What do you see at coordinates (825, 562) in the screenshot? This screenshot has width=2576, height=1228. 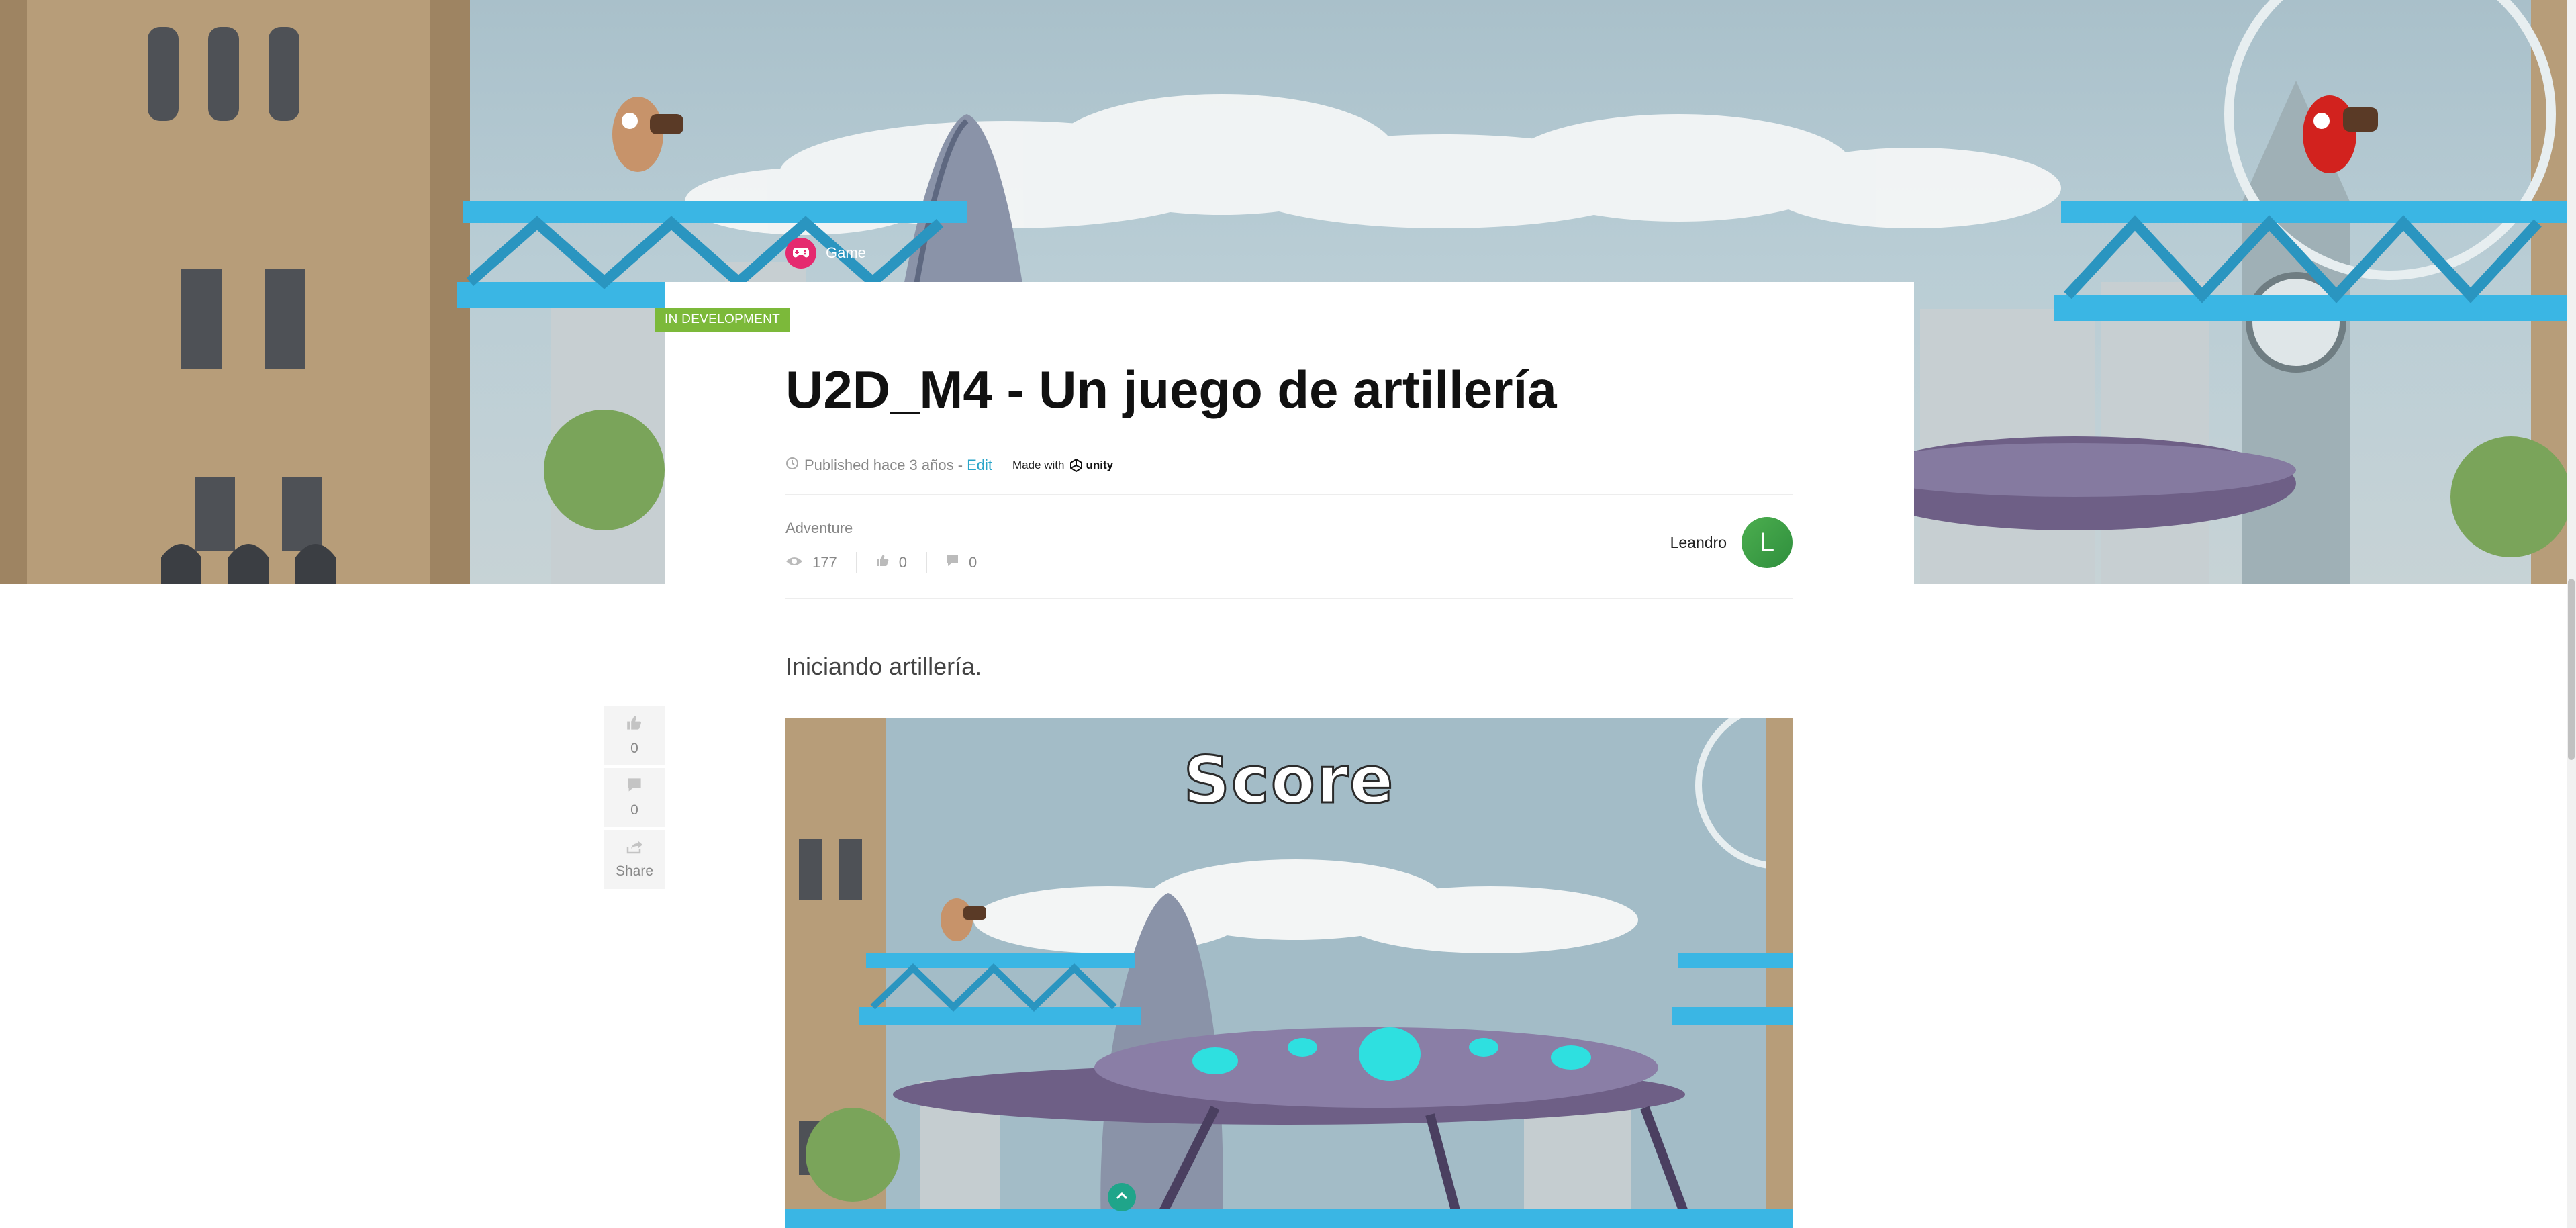 I see `views-count: 177` at bounding box center [825, 562].